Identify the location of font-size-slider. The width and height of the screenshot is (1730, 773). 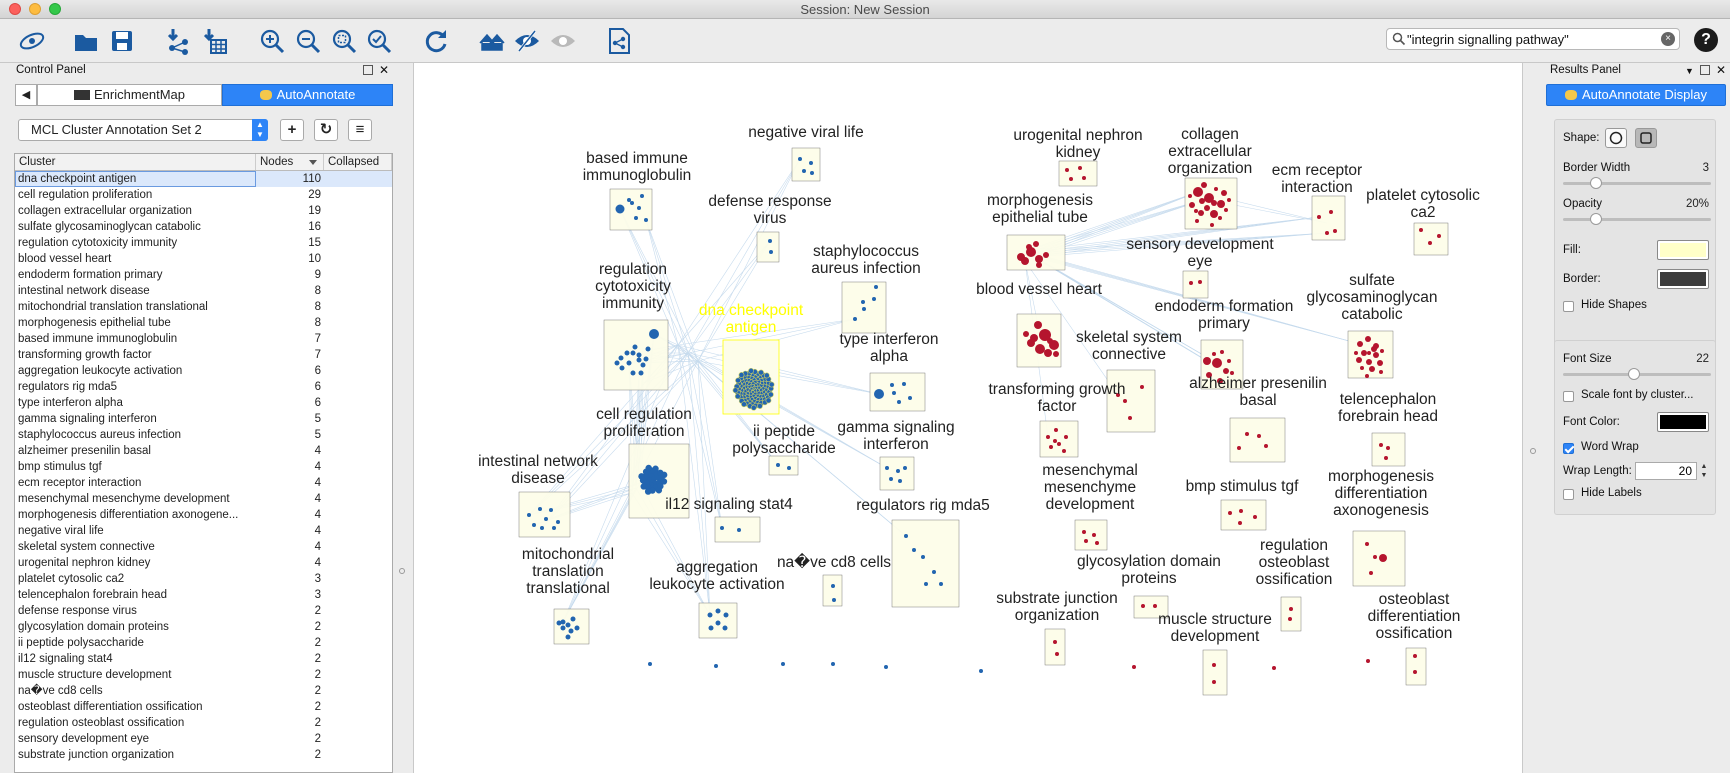
(1637, 374).